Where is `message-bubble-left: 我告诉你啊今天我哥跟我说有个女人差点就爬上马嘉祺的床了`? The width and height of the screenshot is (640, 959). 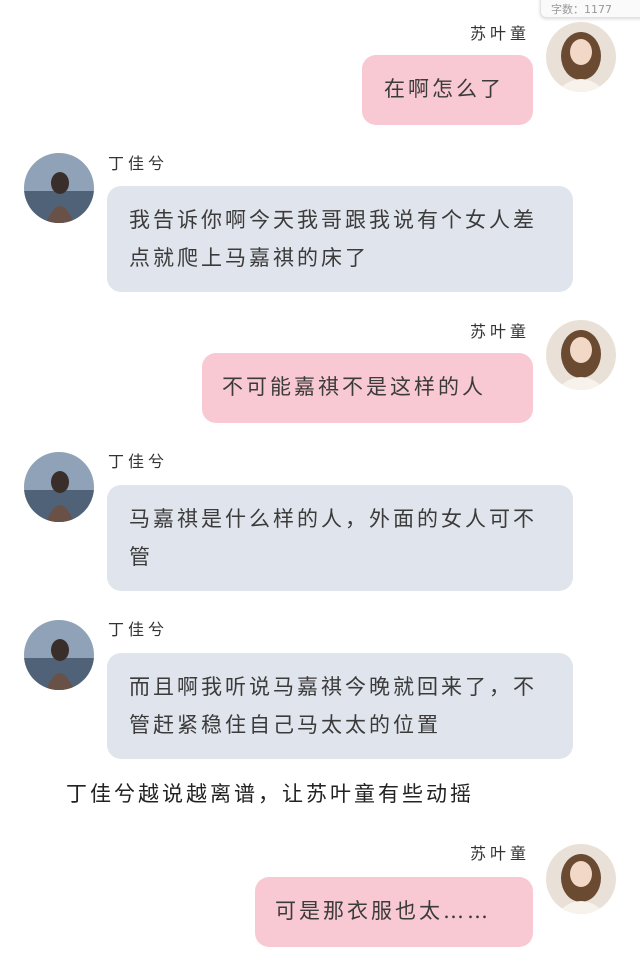 message-bubble-left: 我告诉你啊今天我哥跟我说有个女人差点就爬上马嘉祺的床了 is located at coordinates (340, 239).